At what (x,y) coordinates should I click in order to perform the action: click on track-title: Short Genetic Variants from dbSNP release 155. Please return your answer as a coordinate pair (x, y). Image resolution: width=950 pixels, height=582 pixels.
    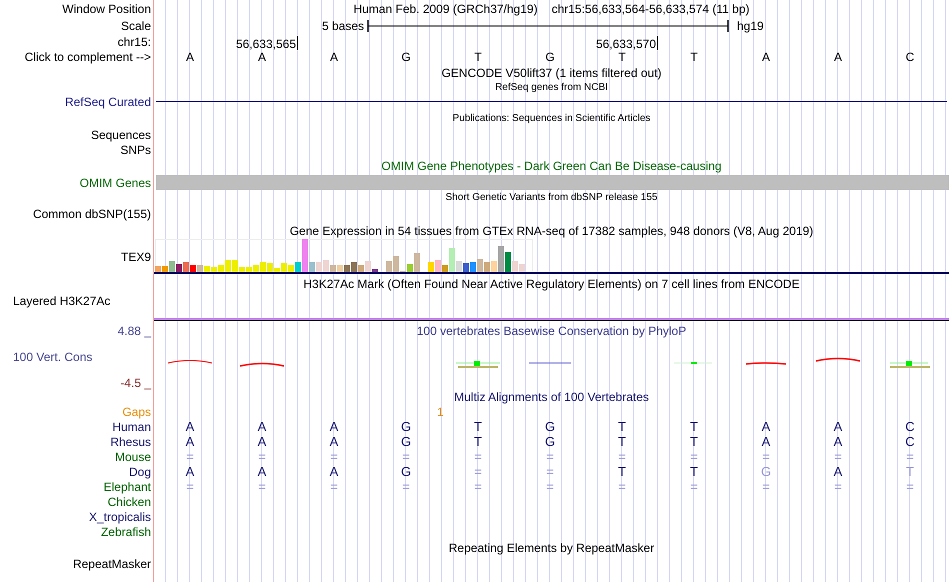
    Looking at the image, I should click on (552, 198).